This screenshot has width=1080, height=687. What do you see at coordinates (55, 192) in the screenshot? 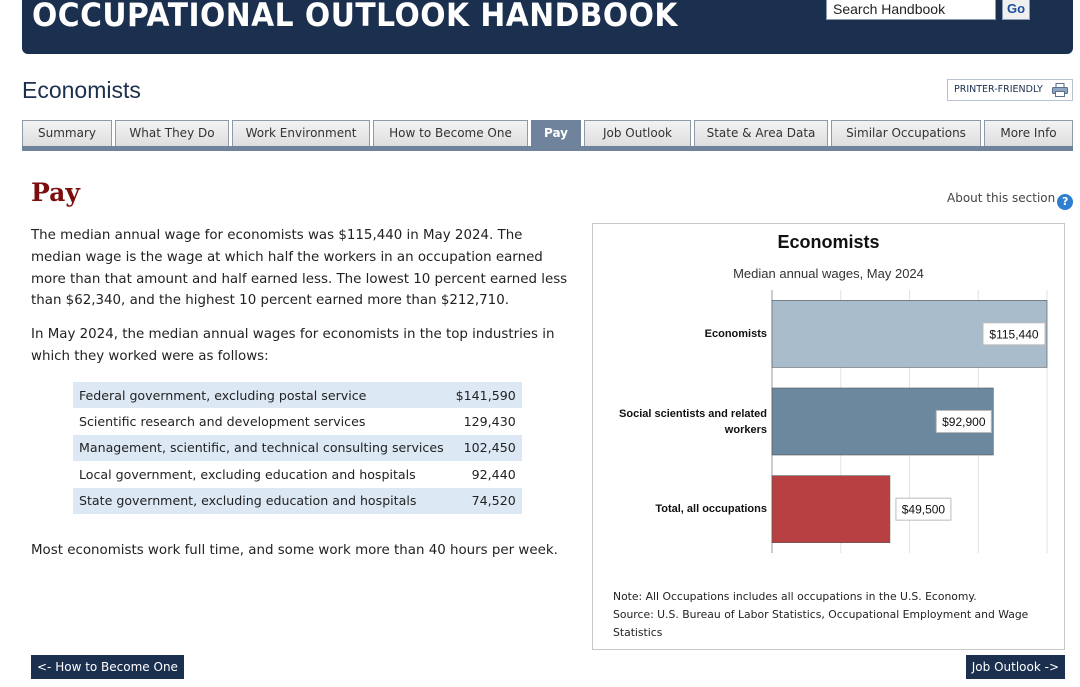
I see `section-title: Pay` at bounding box center [55, 192].